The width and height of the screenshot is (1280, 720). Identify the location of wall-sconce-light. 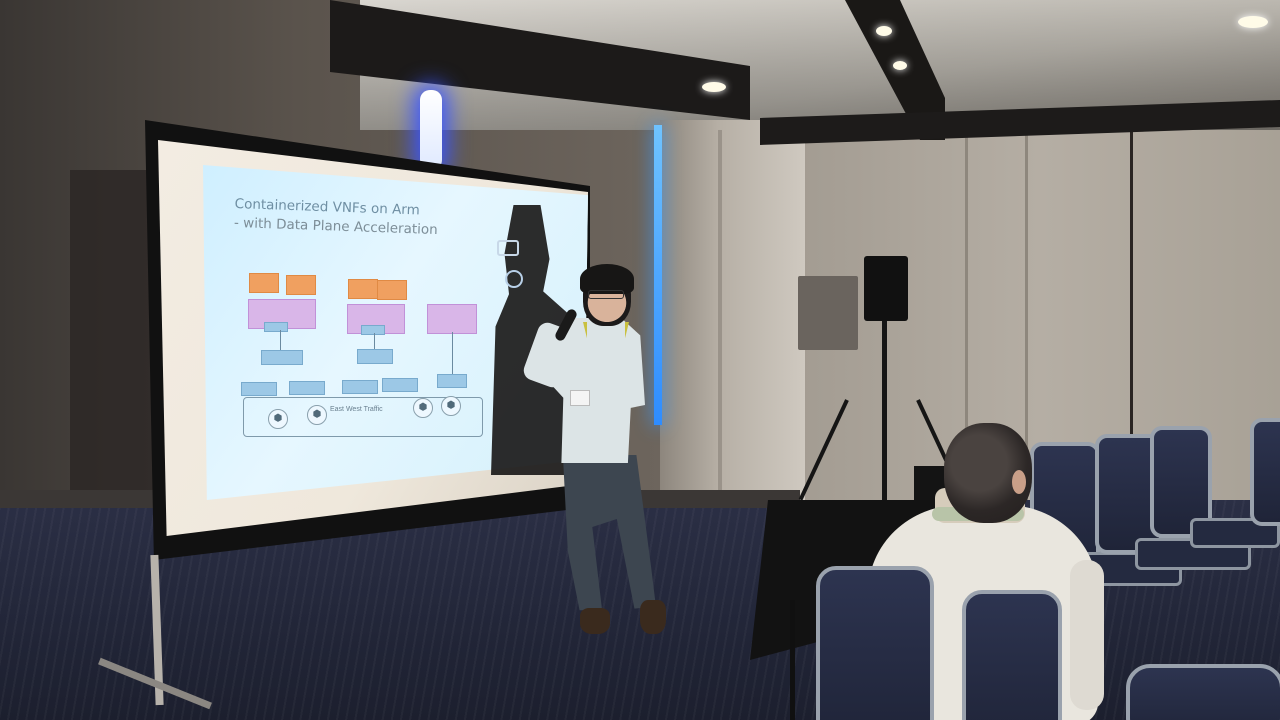
(431, 130).